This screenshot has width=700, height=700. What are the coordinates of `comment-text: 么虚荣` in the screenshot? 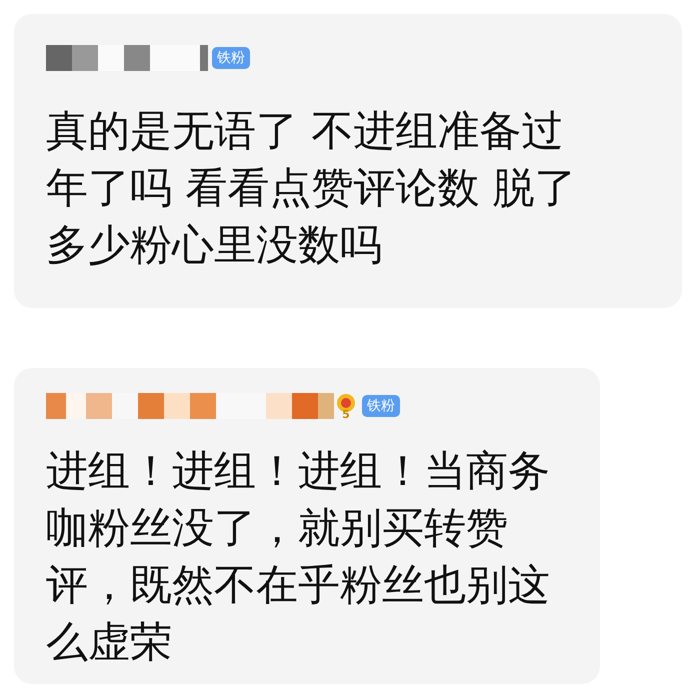 It's located at (109, 642).